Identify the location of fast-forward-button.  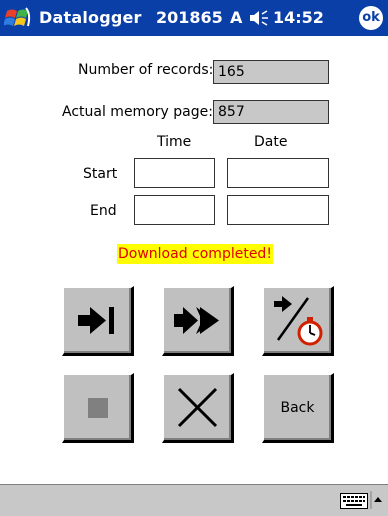
(198, 321).